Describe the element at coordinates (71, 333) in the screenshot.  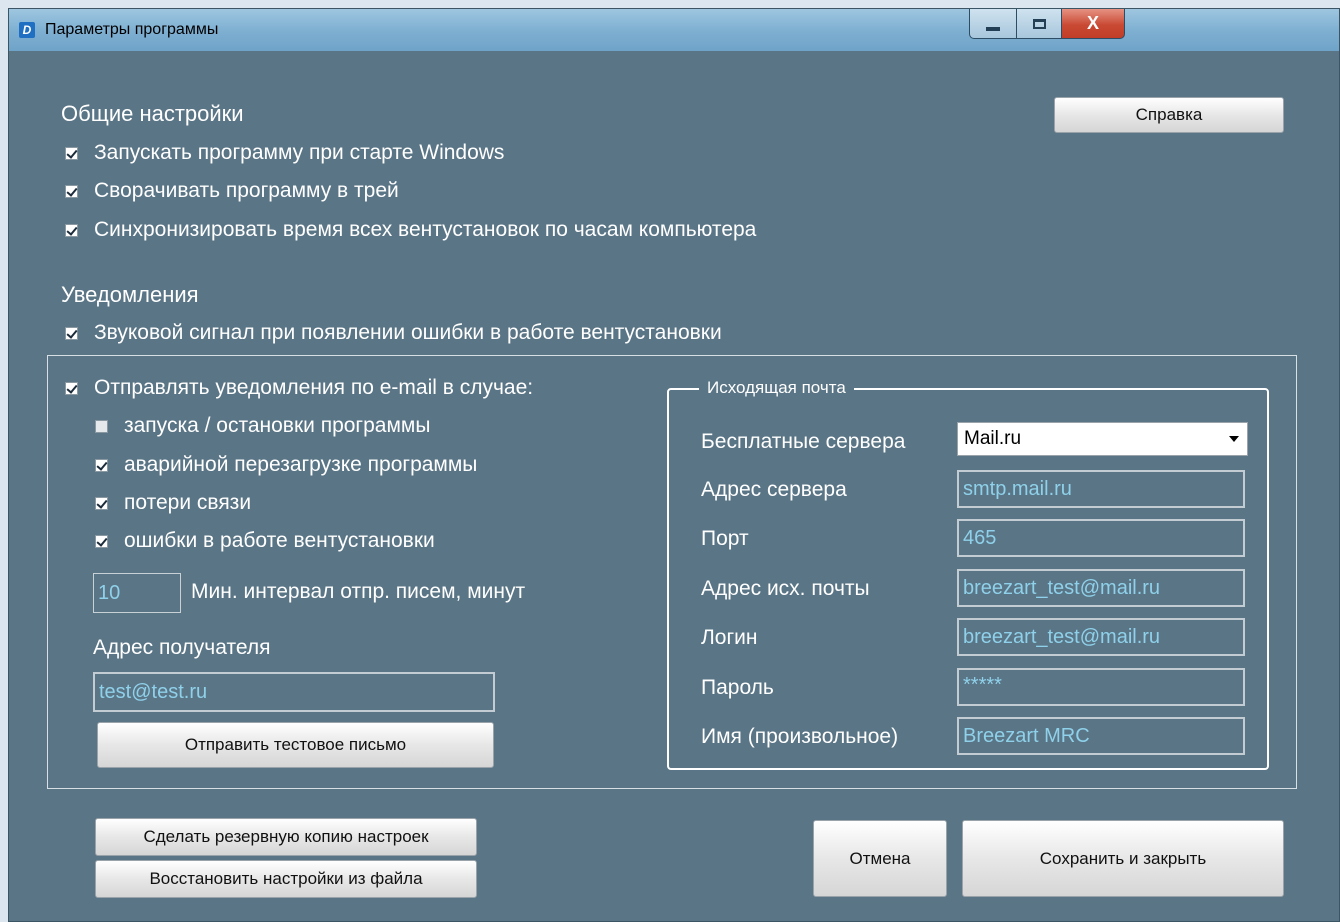
I see `checkbox-sound` at that location.